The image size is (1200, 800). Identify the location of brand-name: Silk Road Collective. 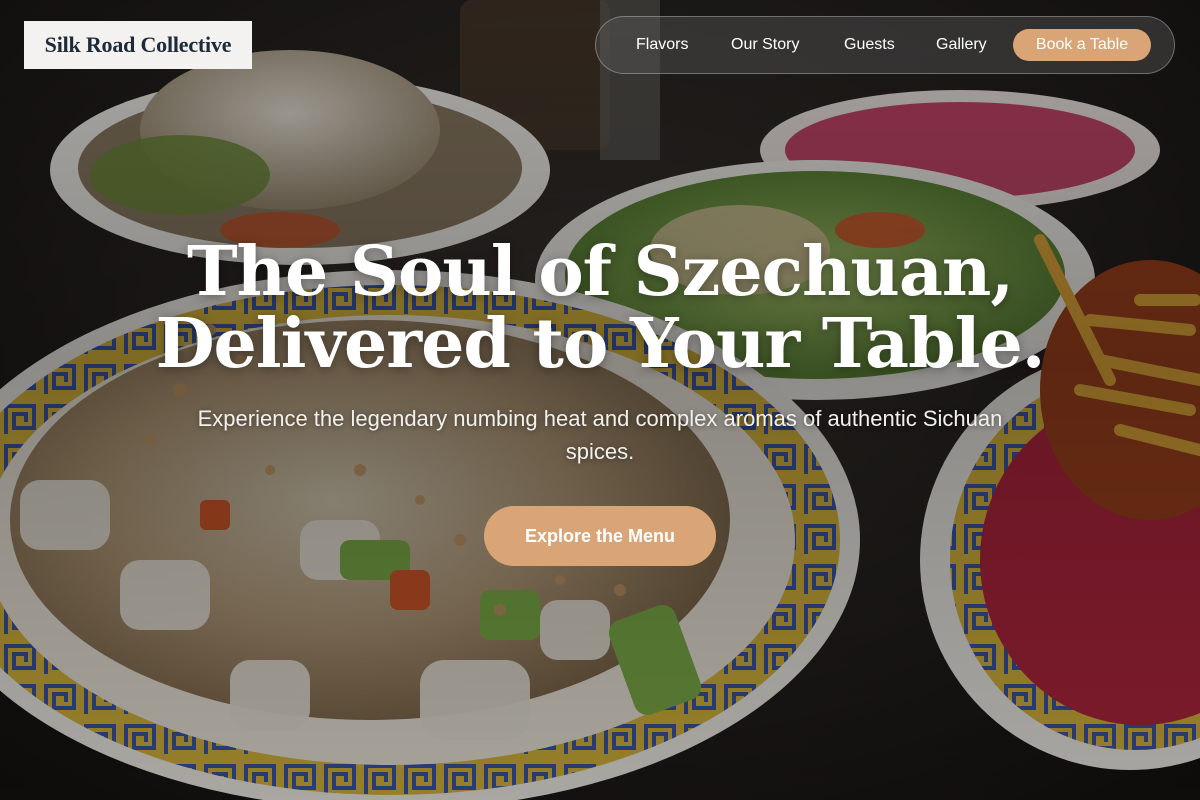
(138, 44).